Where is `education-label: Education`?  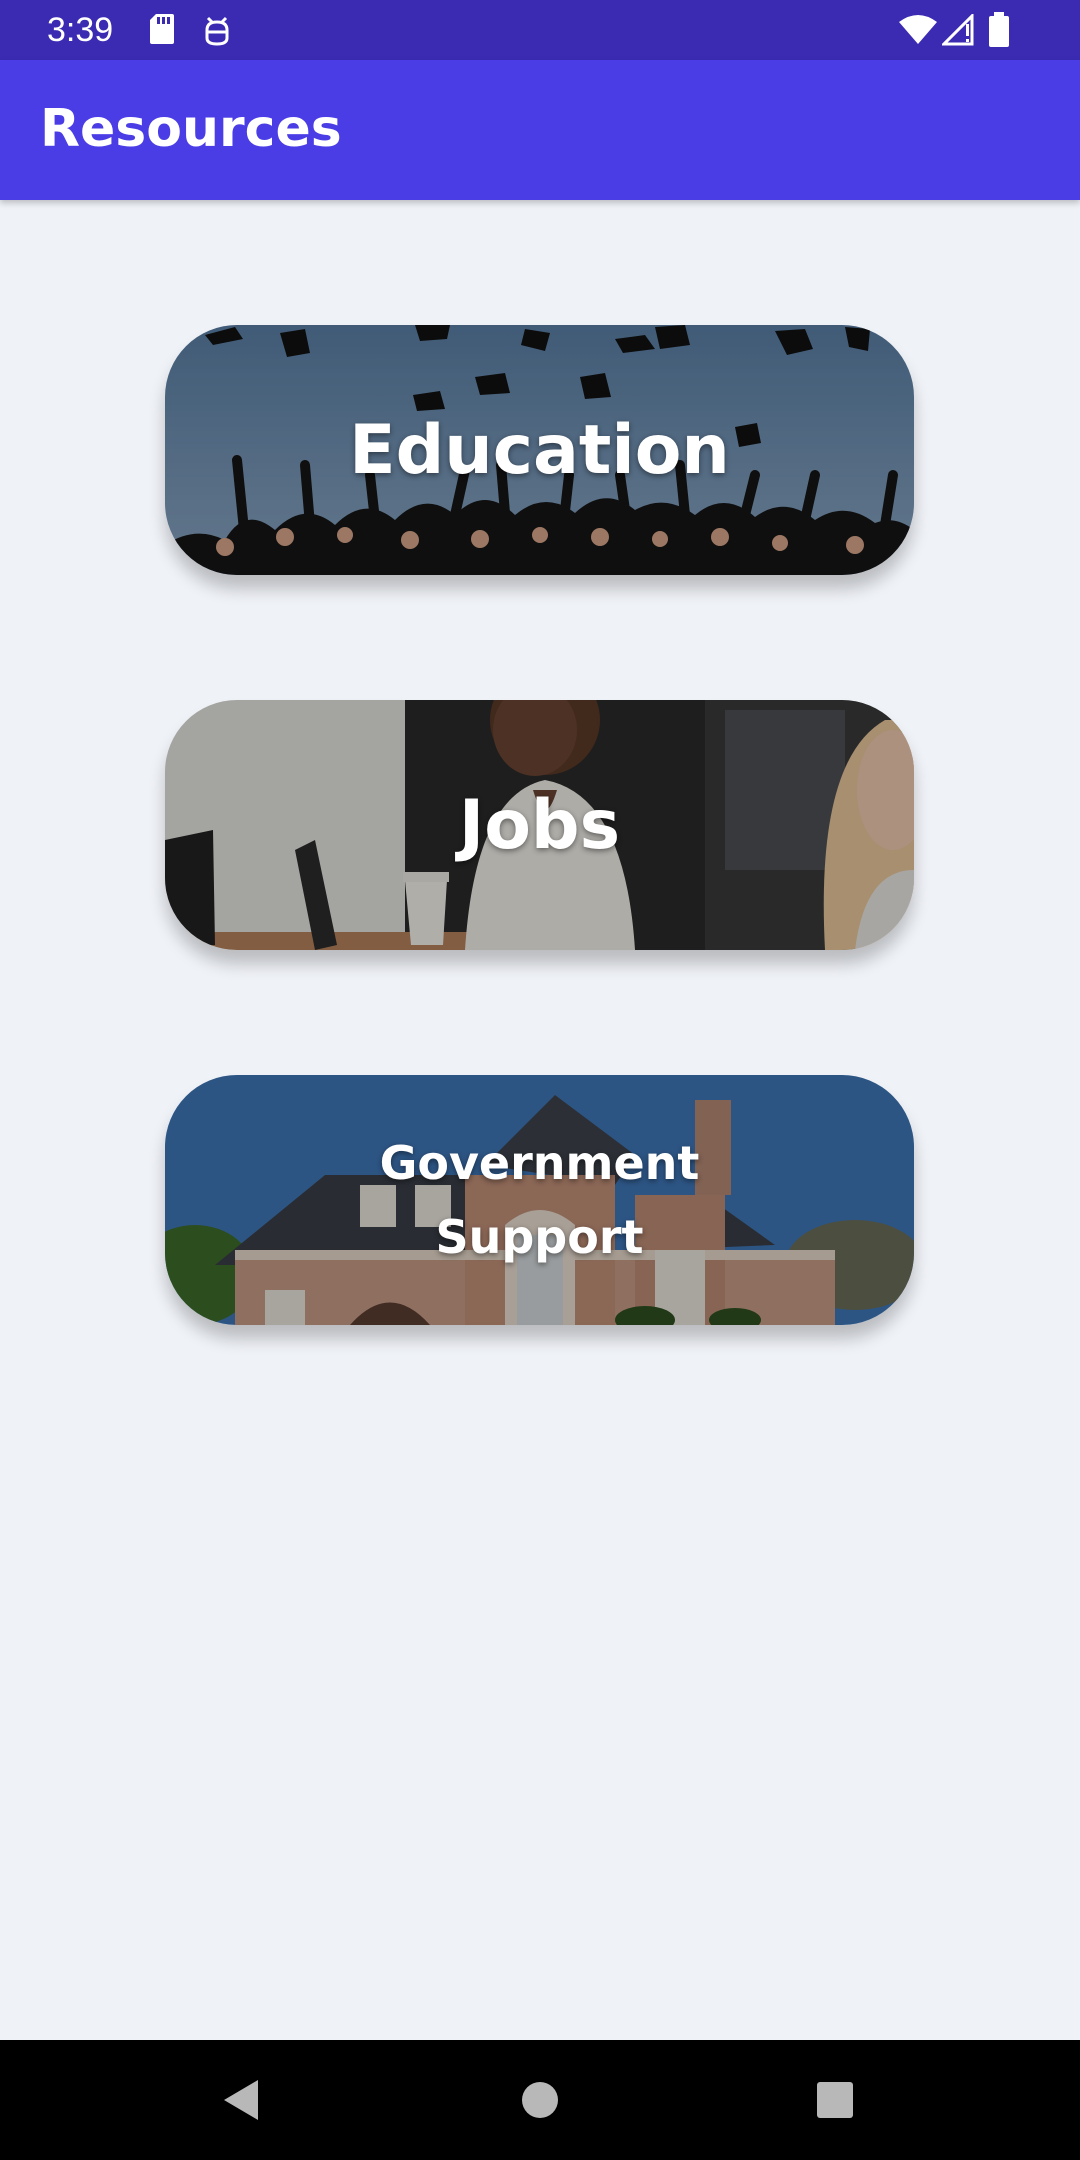 education-label: Education is located at coordinates (539, 450).